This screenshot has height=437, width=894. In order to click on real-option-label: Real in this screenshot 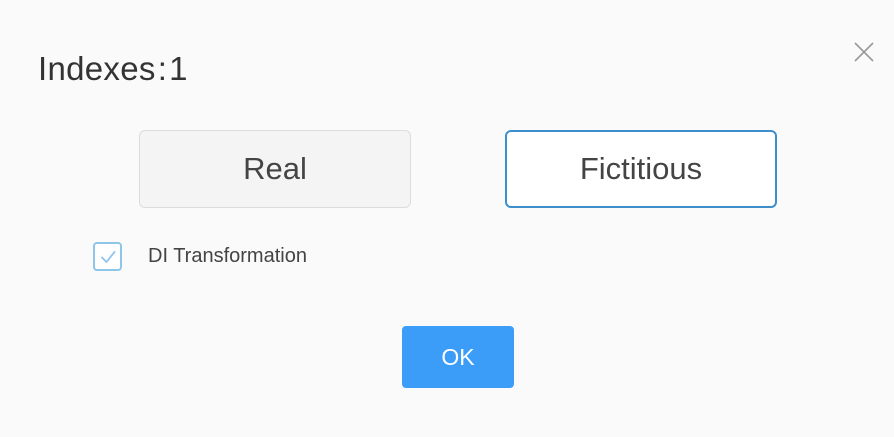, I will do `click(275, 168)`.